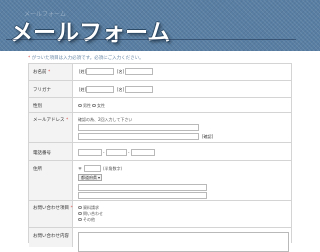 The image size is (320, 252). I want to click on mei-tag: [名], so click(121, 71).